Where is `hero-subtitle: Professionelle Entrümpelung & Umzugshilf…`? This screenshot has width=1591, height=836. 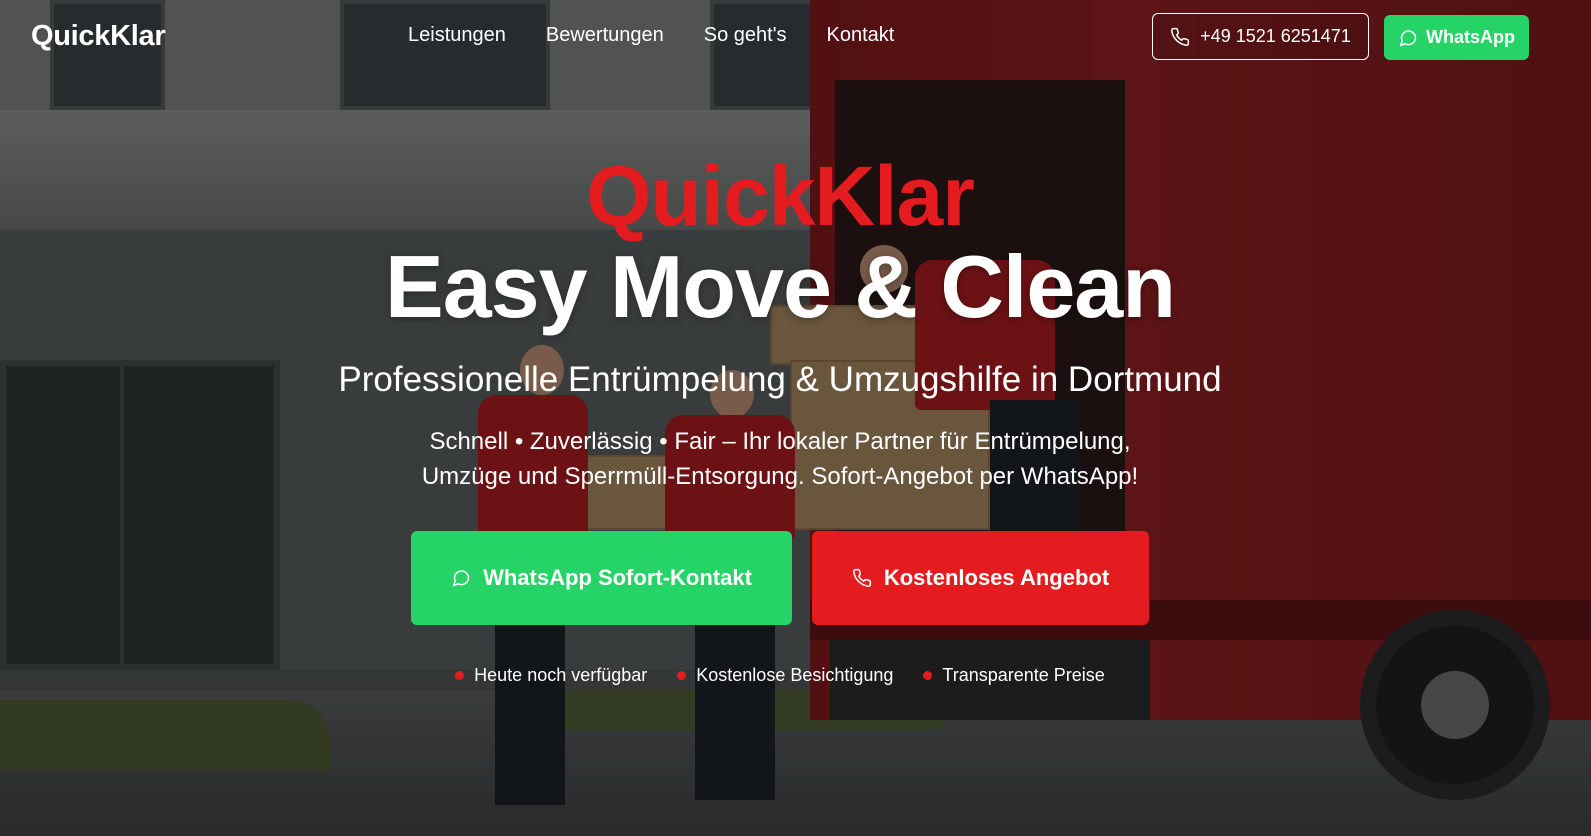
hero-subtitle: Professionelle Entrümpelung & Umzugshilf… is located at coordinates (780, 379).